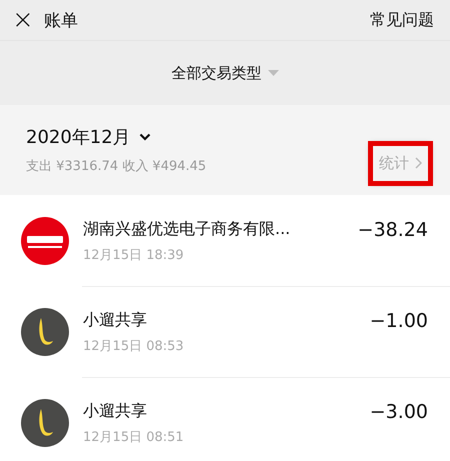 The image size is (450, 461). Describe the element at coordinates (399, 411) in the screenshot. I see `transaction-amount: −3.00` at that location.